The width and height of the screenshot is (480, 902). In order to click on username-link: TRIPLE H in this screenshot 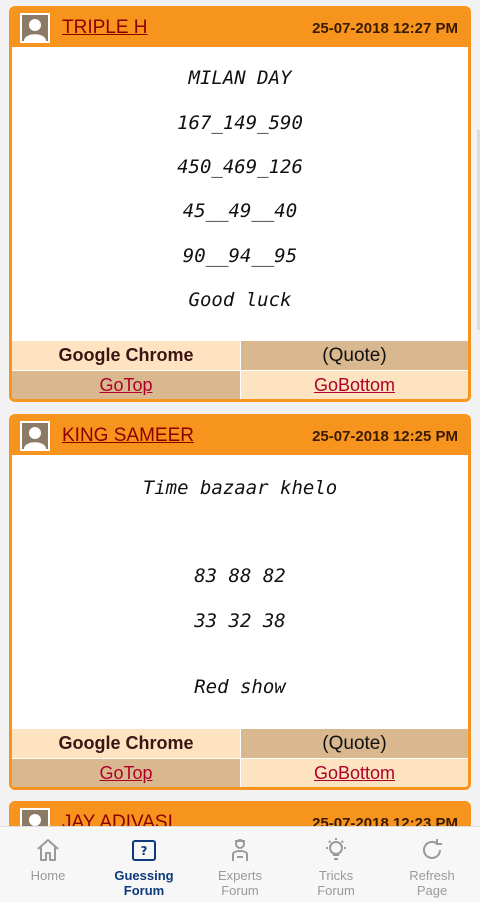, I will do `click(187, 28)`.